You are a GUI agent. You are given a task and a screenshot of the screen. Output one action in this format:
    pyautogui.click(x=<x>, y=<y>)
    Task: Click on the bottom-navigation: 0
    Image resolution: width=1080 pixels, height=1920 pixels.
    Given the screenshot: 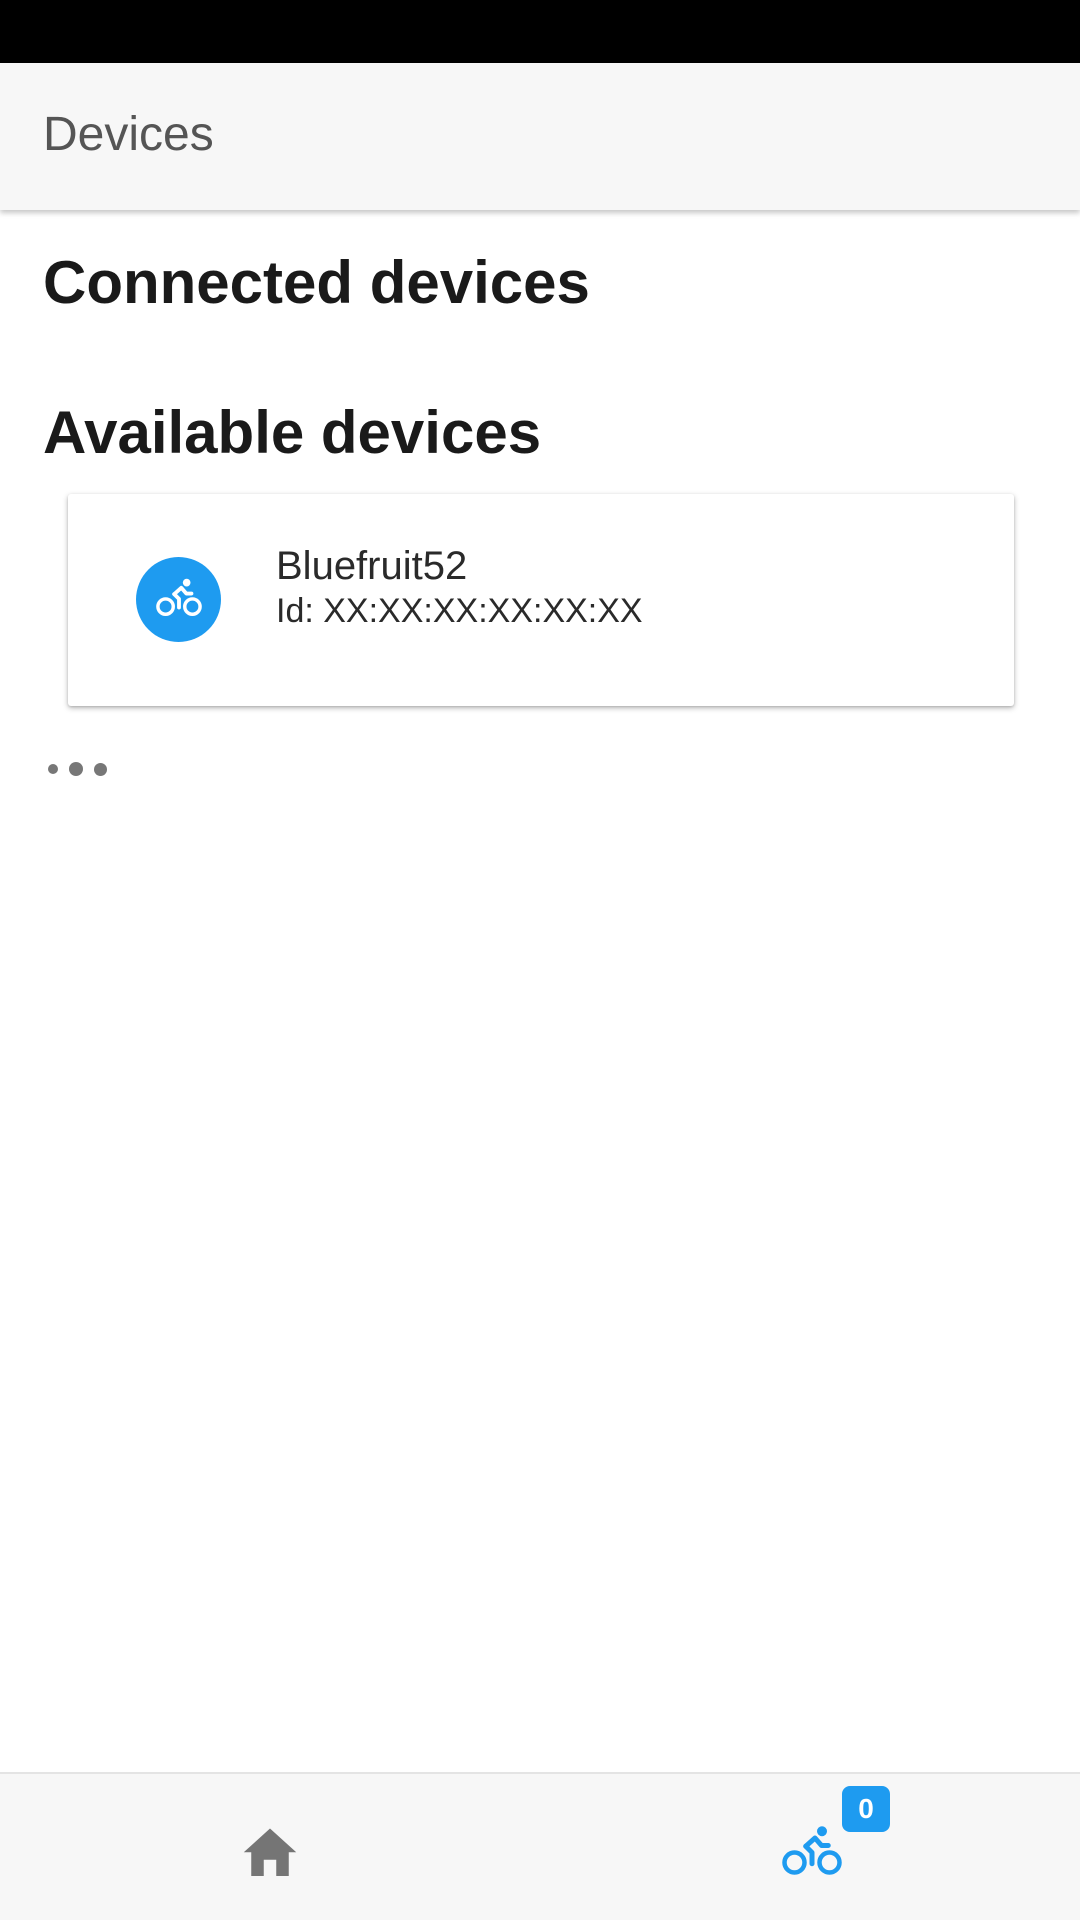 What is the action you would take?
    pyautogui.click(x=540, y=1846)
    